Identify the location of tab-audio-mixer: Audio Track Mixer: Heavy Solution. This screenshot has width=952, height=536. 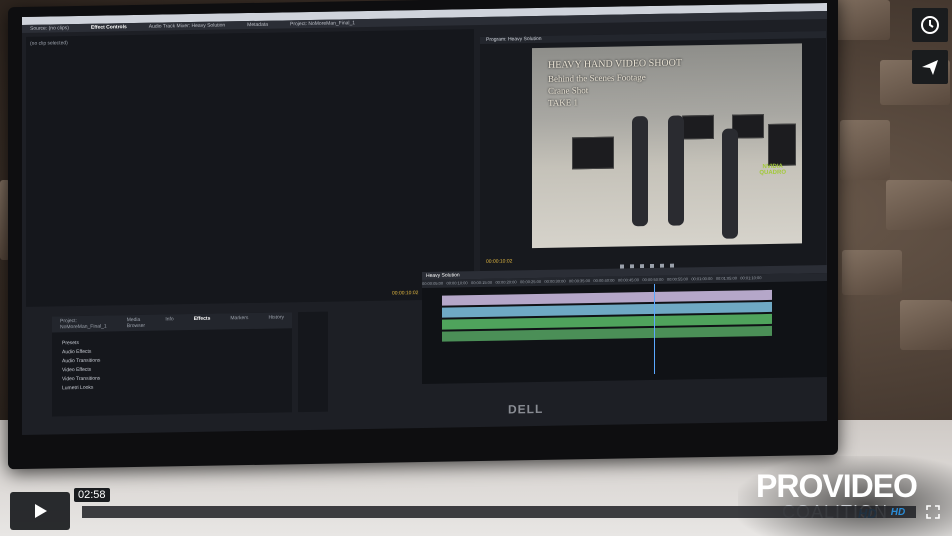
(187, 25).